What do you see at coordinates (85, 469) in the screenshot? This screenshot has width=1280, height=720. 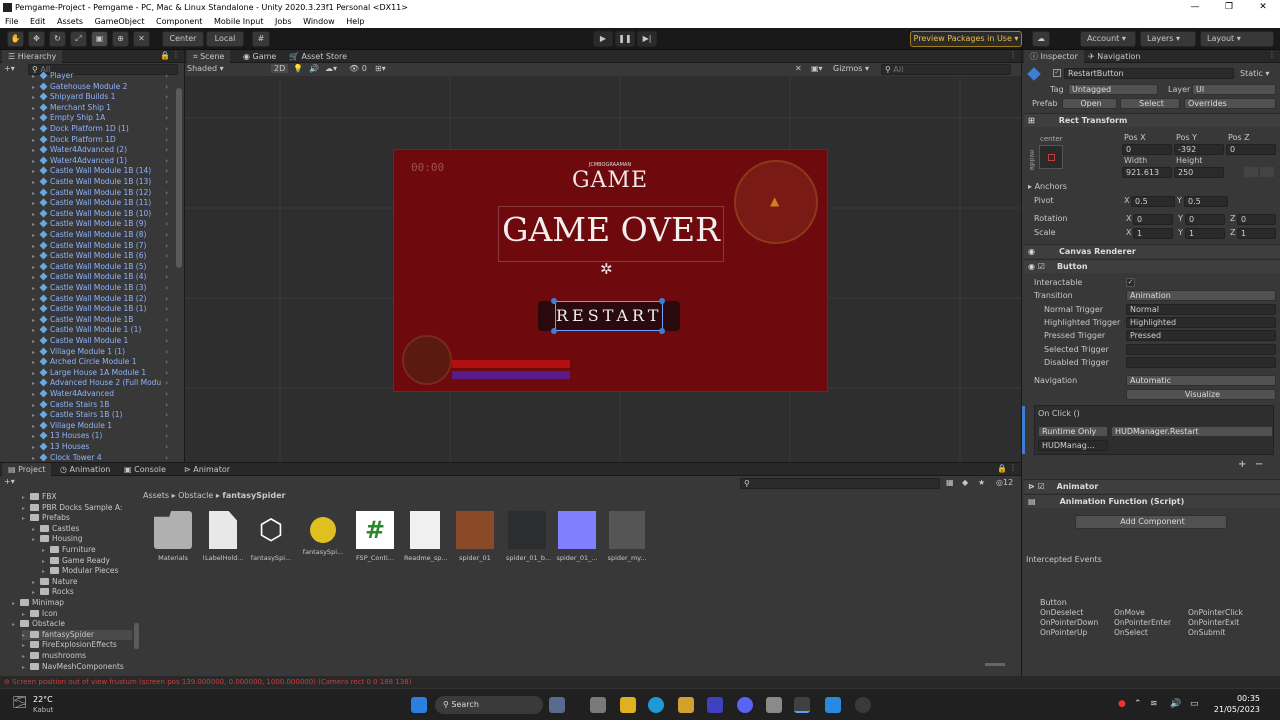 I see `tab-animation: ◷ Animation` at bounding box center [85, 469].